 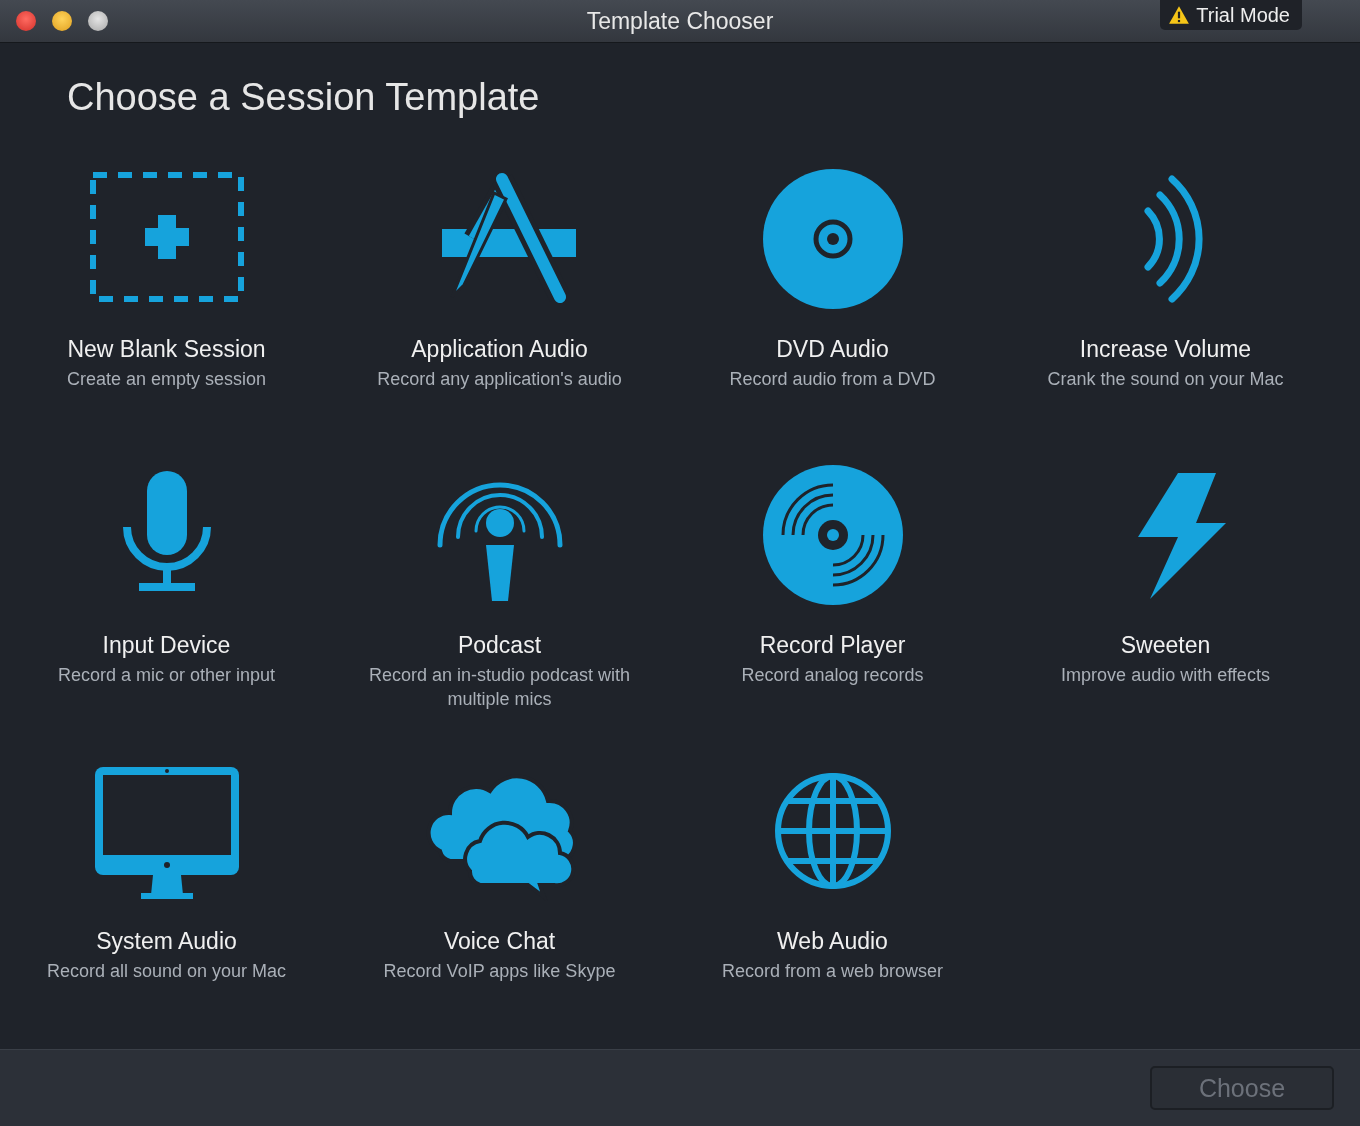 I want to click on template-description: Record from a web browser, so click(x=832, y=971).